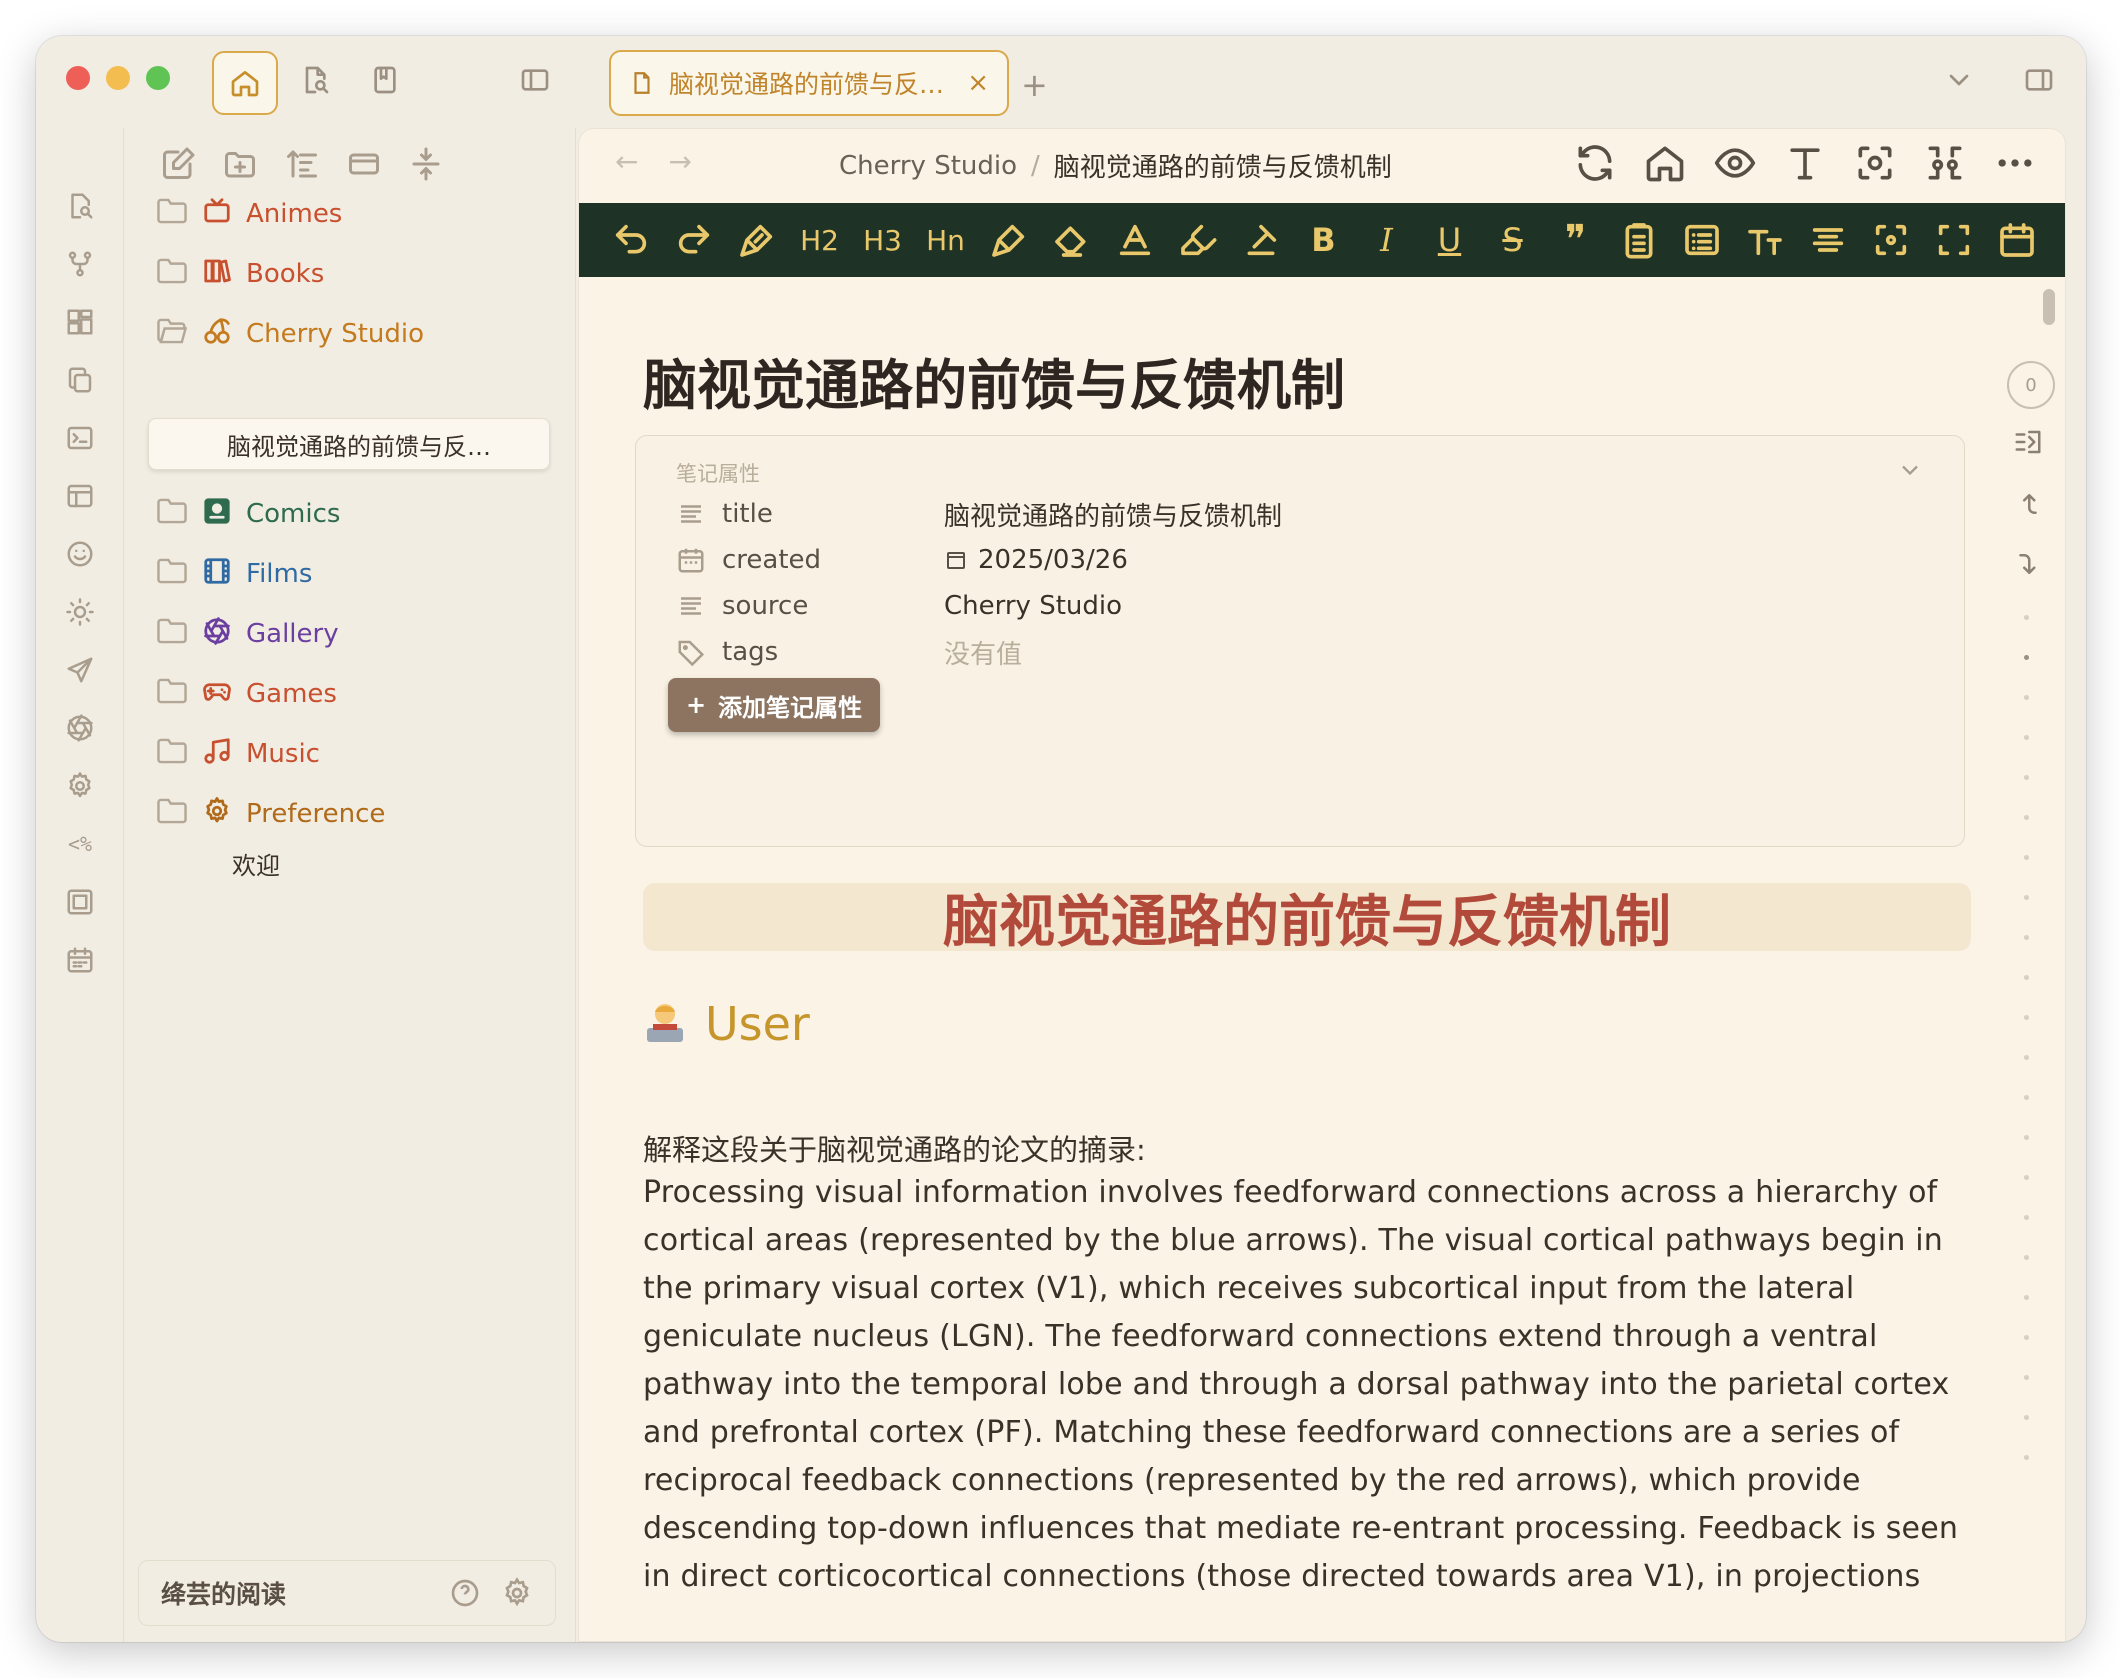  I want to click on folder-animes: Animes, so click(249, 214).